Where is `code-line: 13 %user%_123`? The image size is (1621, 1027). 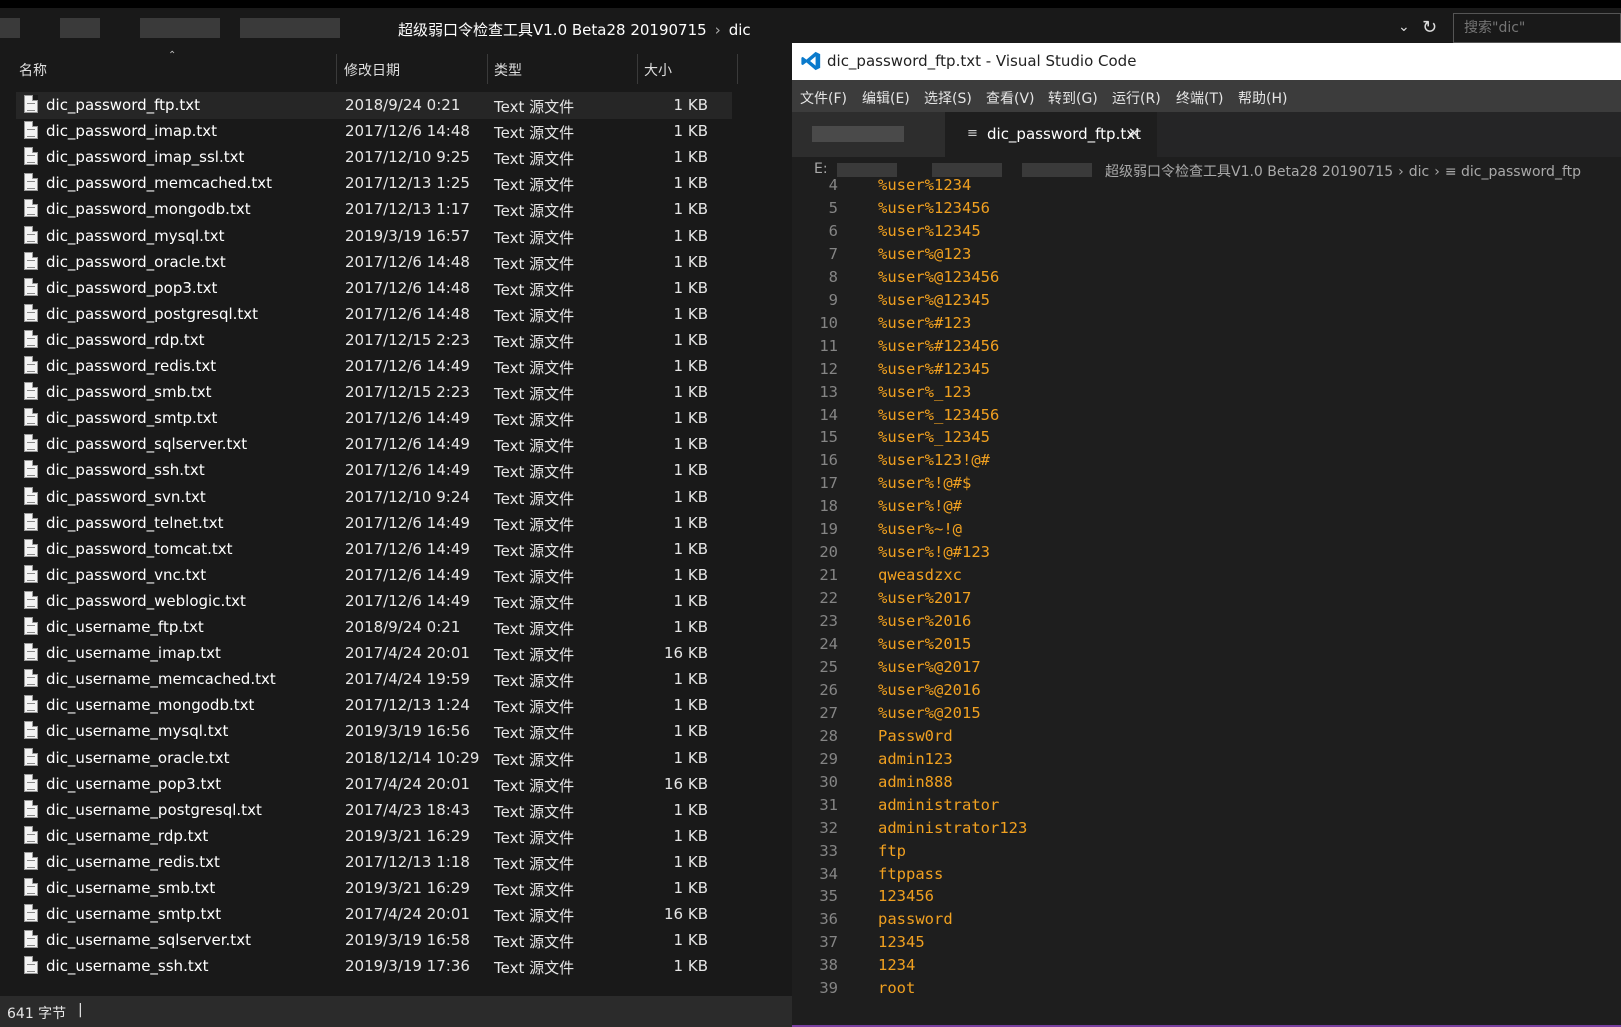 code-line: 13 %user%_123 is located at coordinates (1206, 392).